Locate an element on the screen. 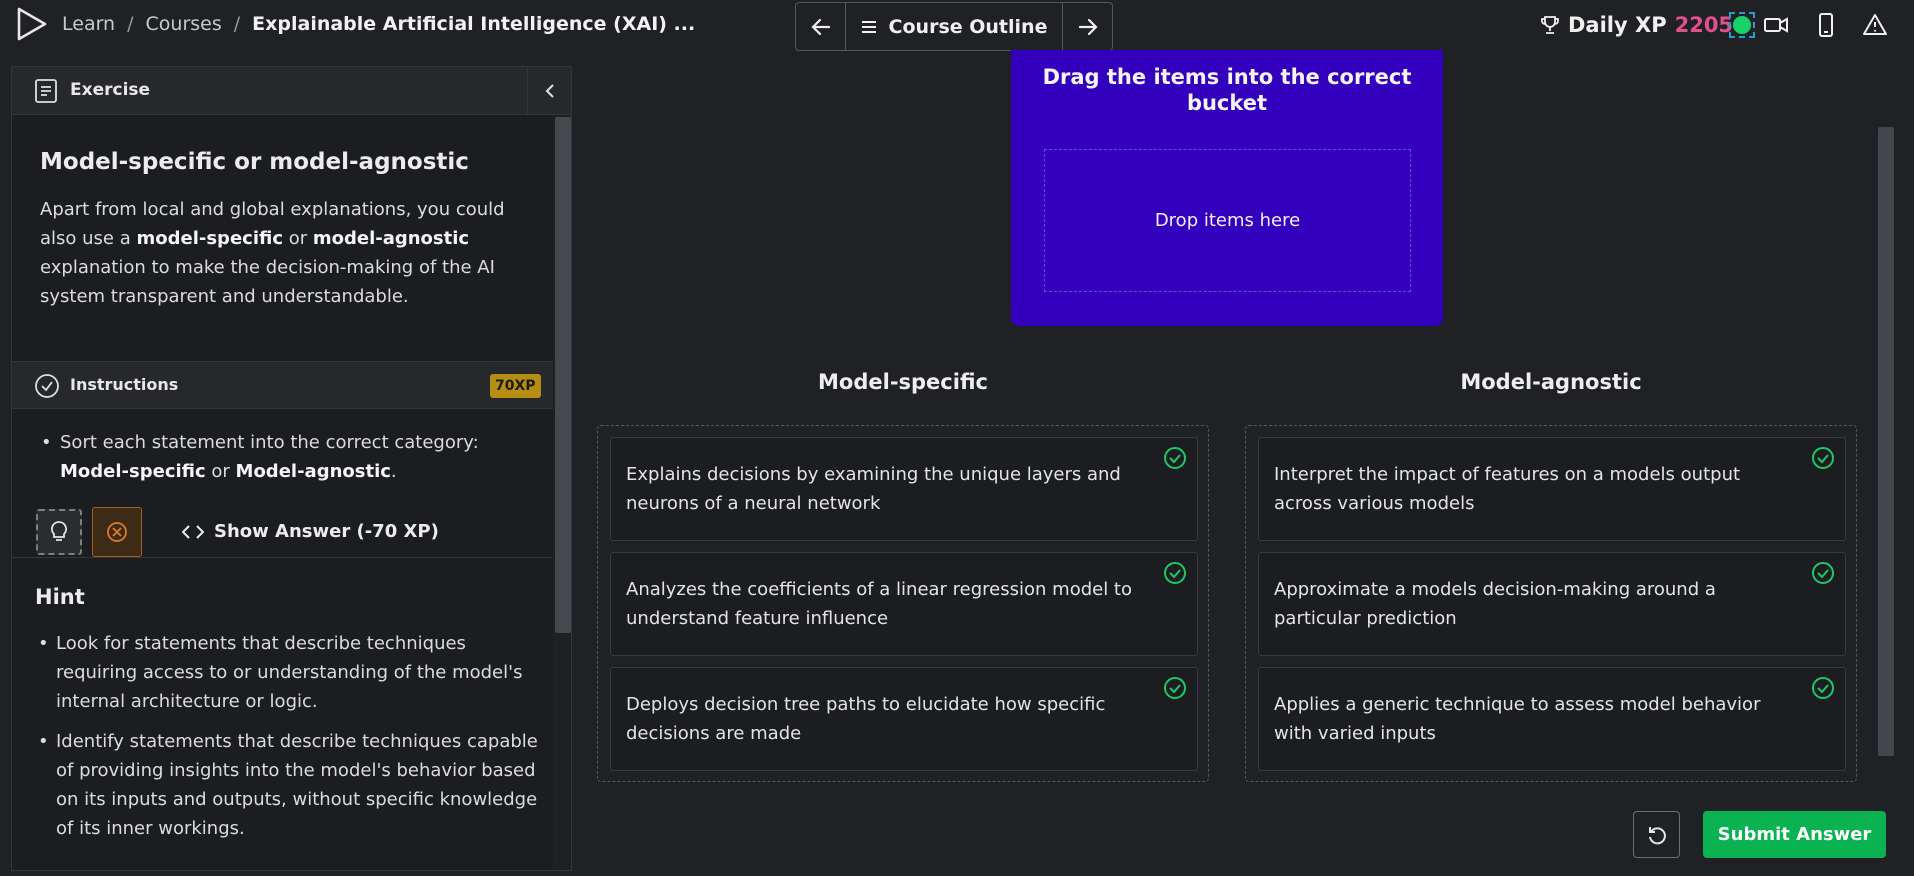 The image size is (1914, 876). content-scrollbar-thumb is located at coordinates (1886, 441).